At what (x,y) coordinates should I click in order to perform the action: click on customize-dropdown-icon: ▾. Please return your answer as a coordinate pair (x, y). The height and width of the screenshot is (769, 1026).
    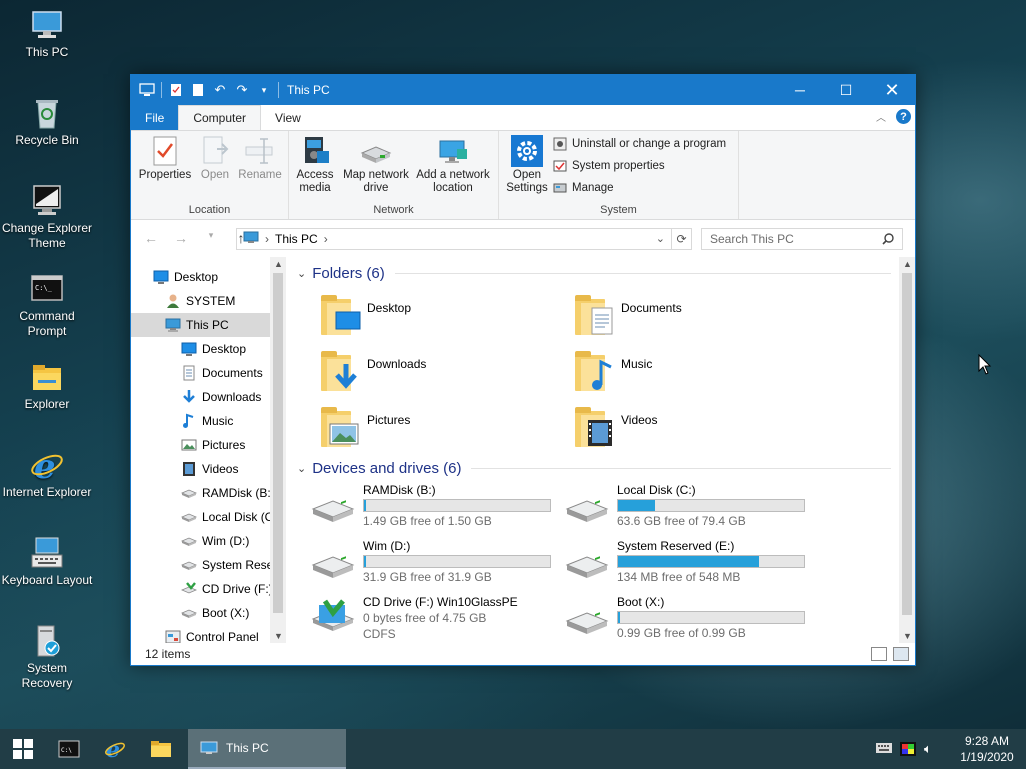
    Looking at the image, I should click on (264, 90).